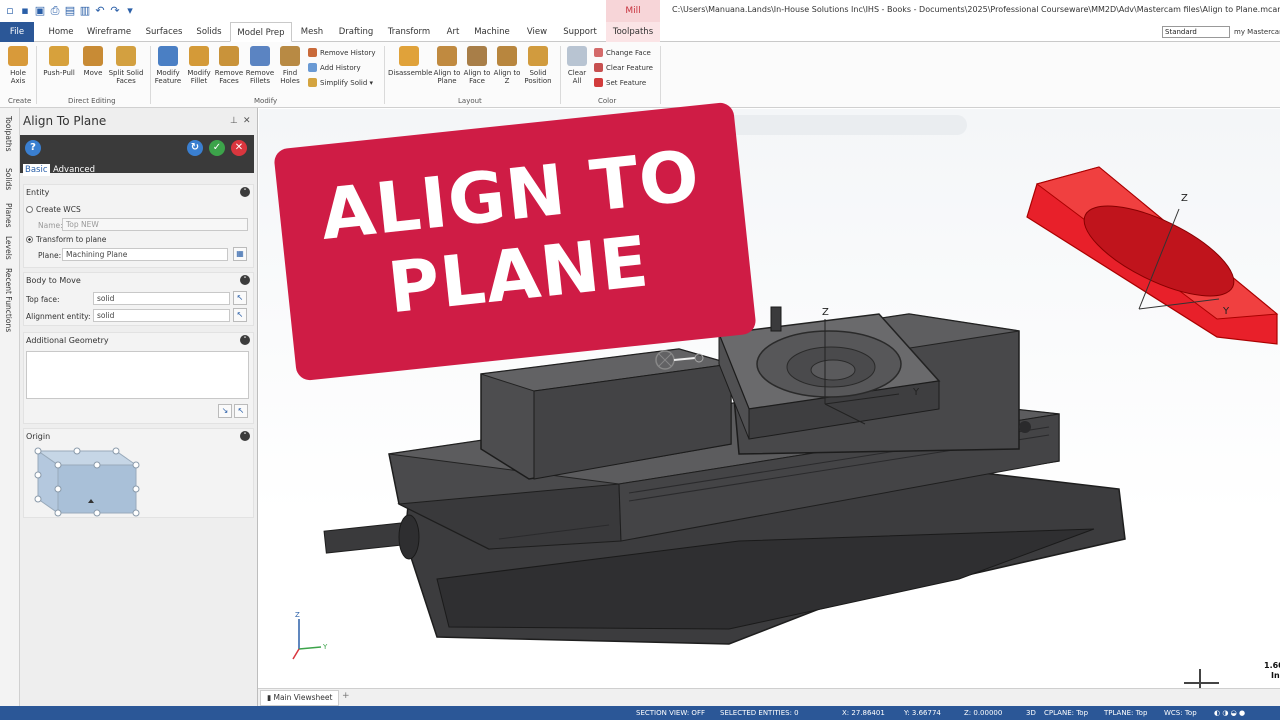  Describe the element at coordinates (168, 65) in the screenshot. I see `modify-feature-button: Modify Feature` at that location.